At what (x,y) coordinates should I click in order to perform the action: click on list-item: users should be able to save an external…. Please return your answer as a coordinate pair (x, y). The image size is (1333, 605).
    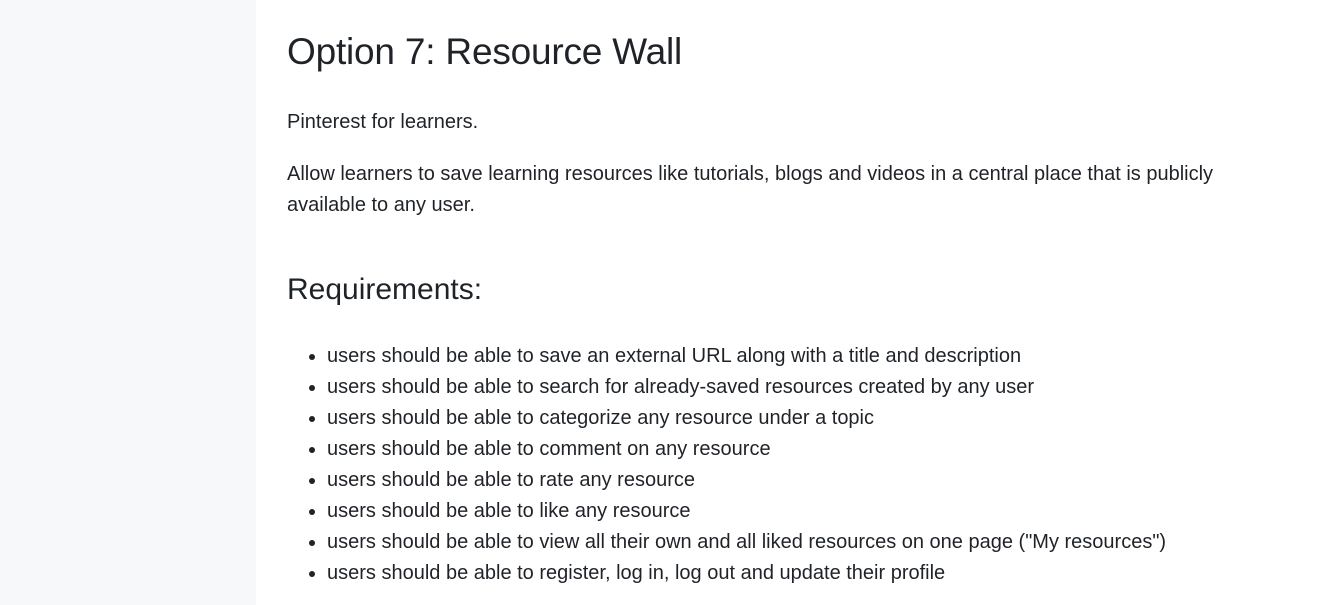
    Looking at the image, I should click on (800, 356).